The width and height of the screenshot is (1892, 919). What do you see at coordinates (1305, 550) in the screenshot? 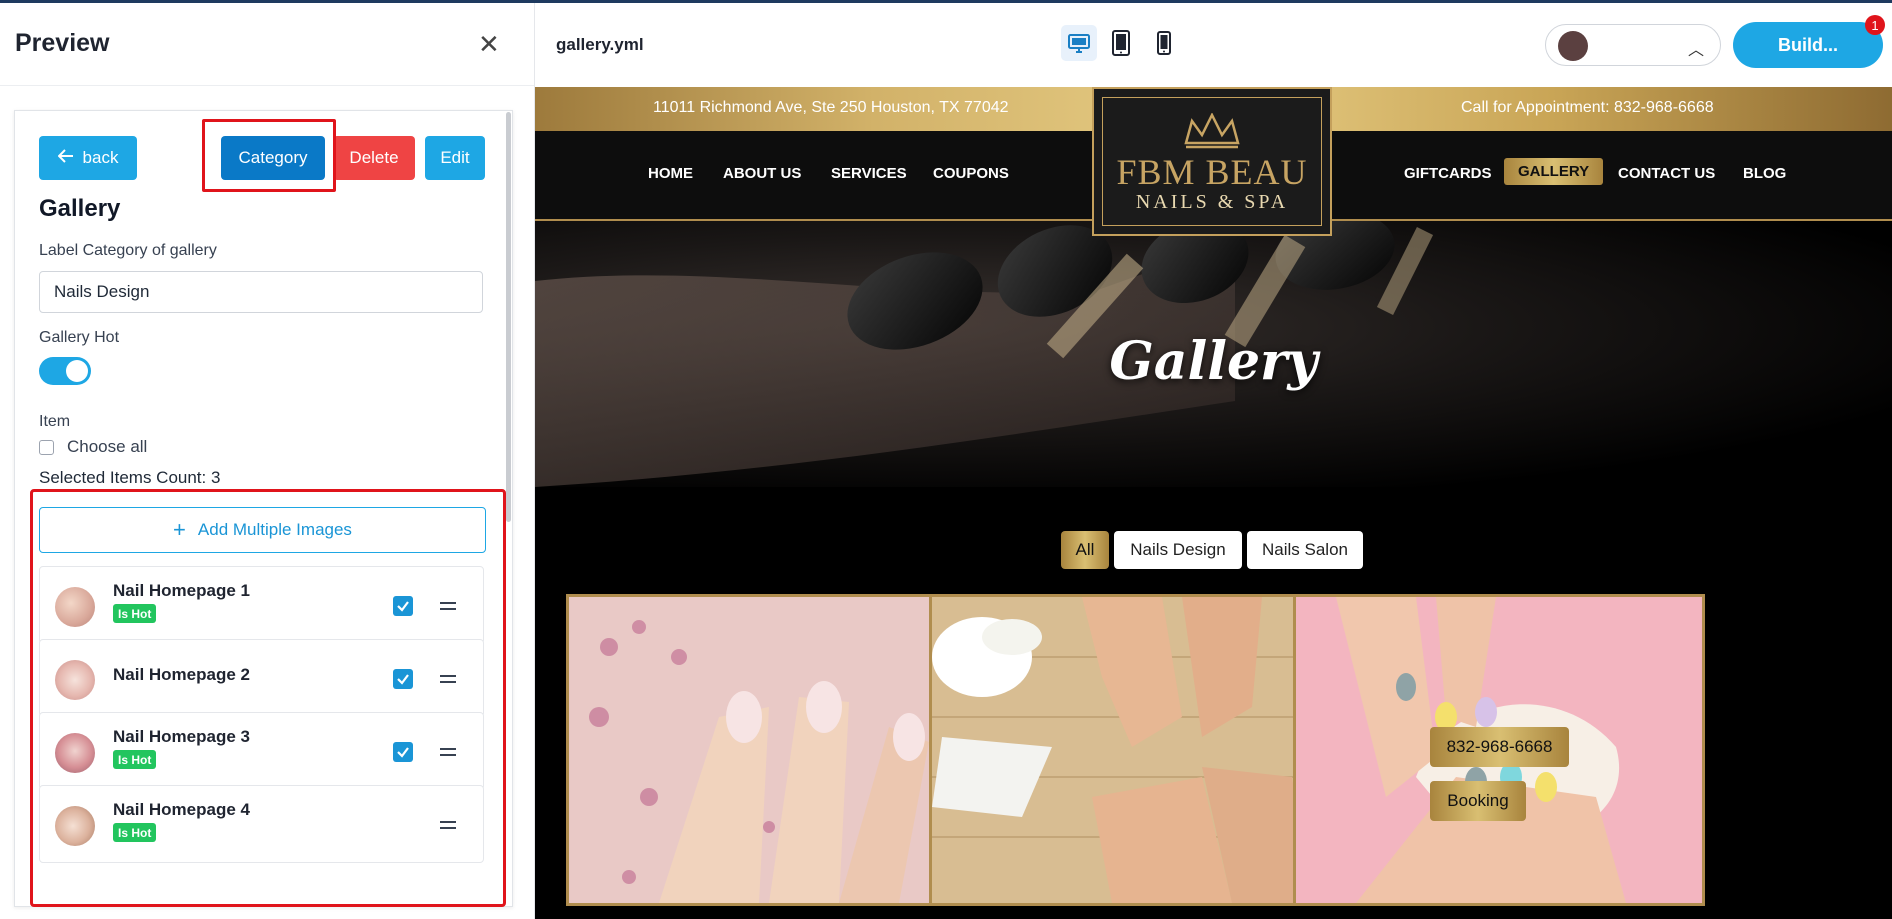
I see `filter-nails-salon: Nails Salon` at bounding box center [1305, 550].